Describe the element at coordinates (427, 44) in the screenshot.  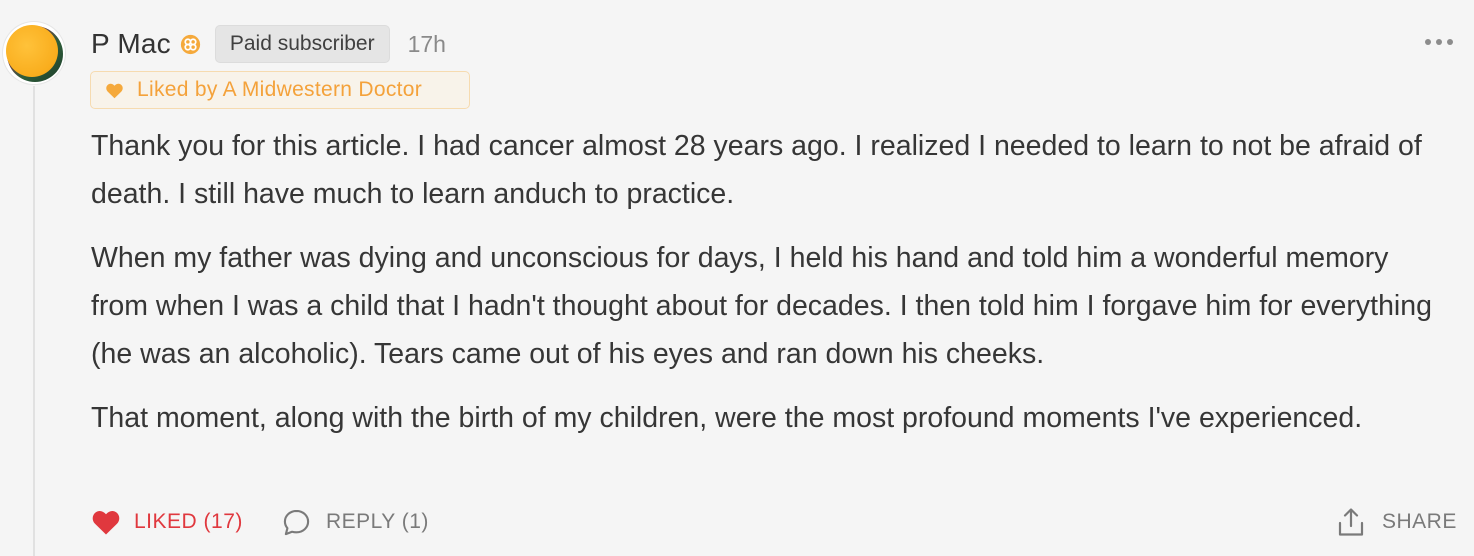
I see `comment-timestamp: 17h` at that location.